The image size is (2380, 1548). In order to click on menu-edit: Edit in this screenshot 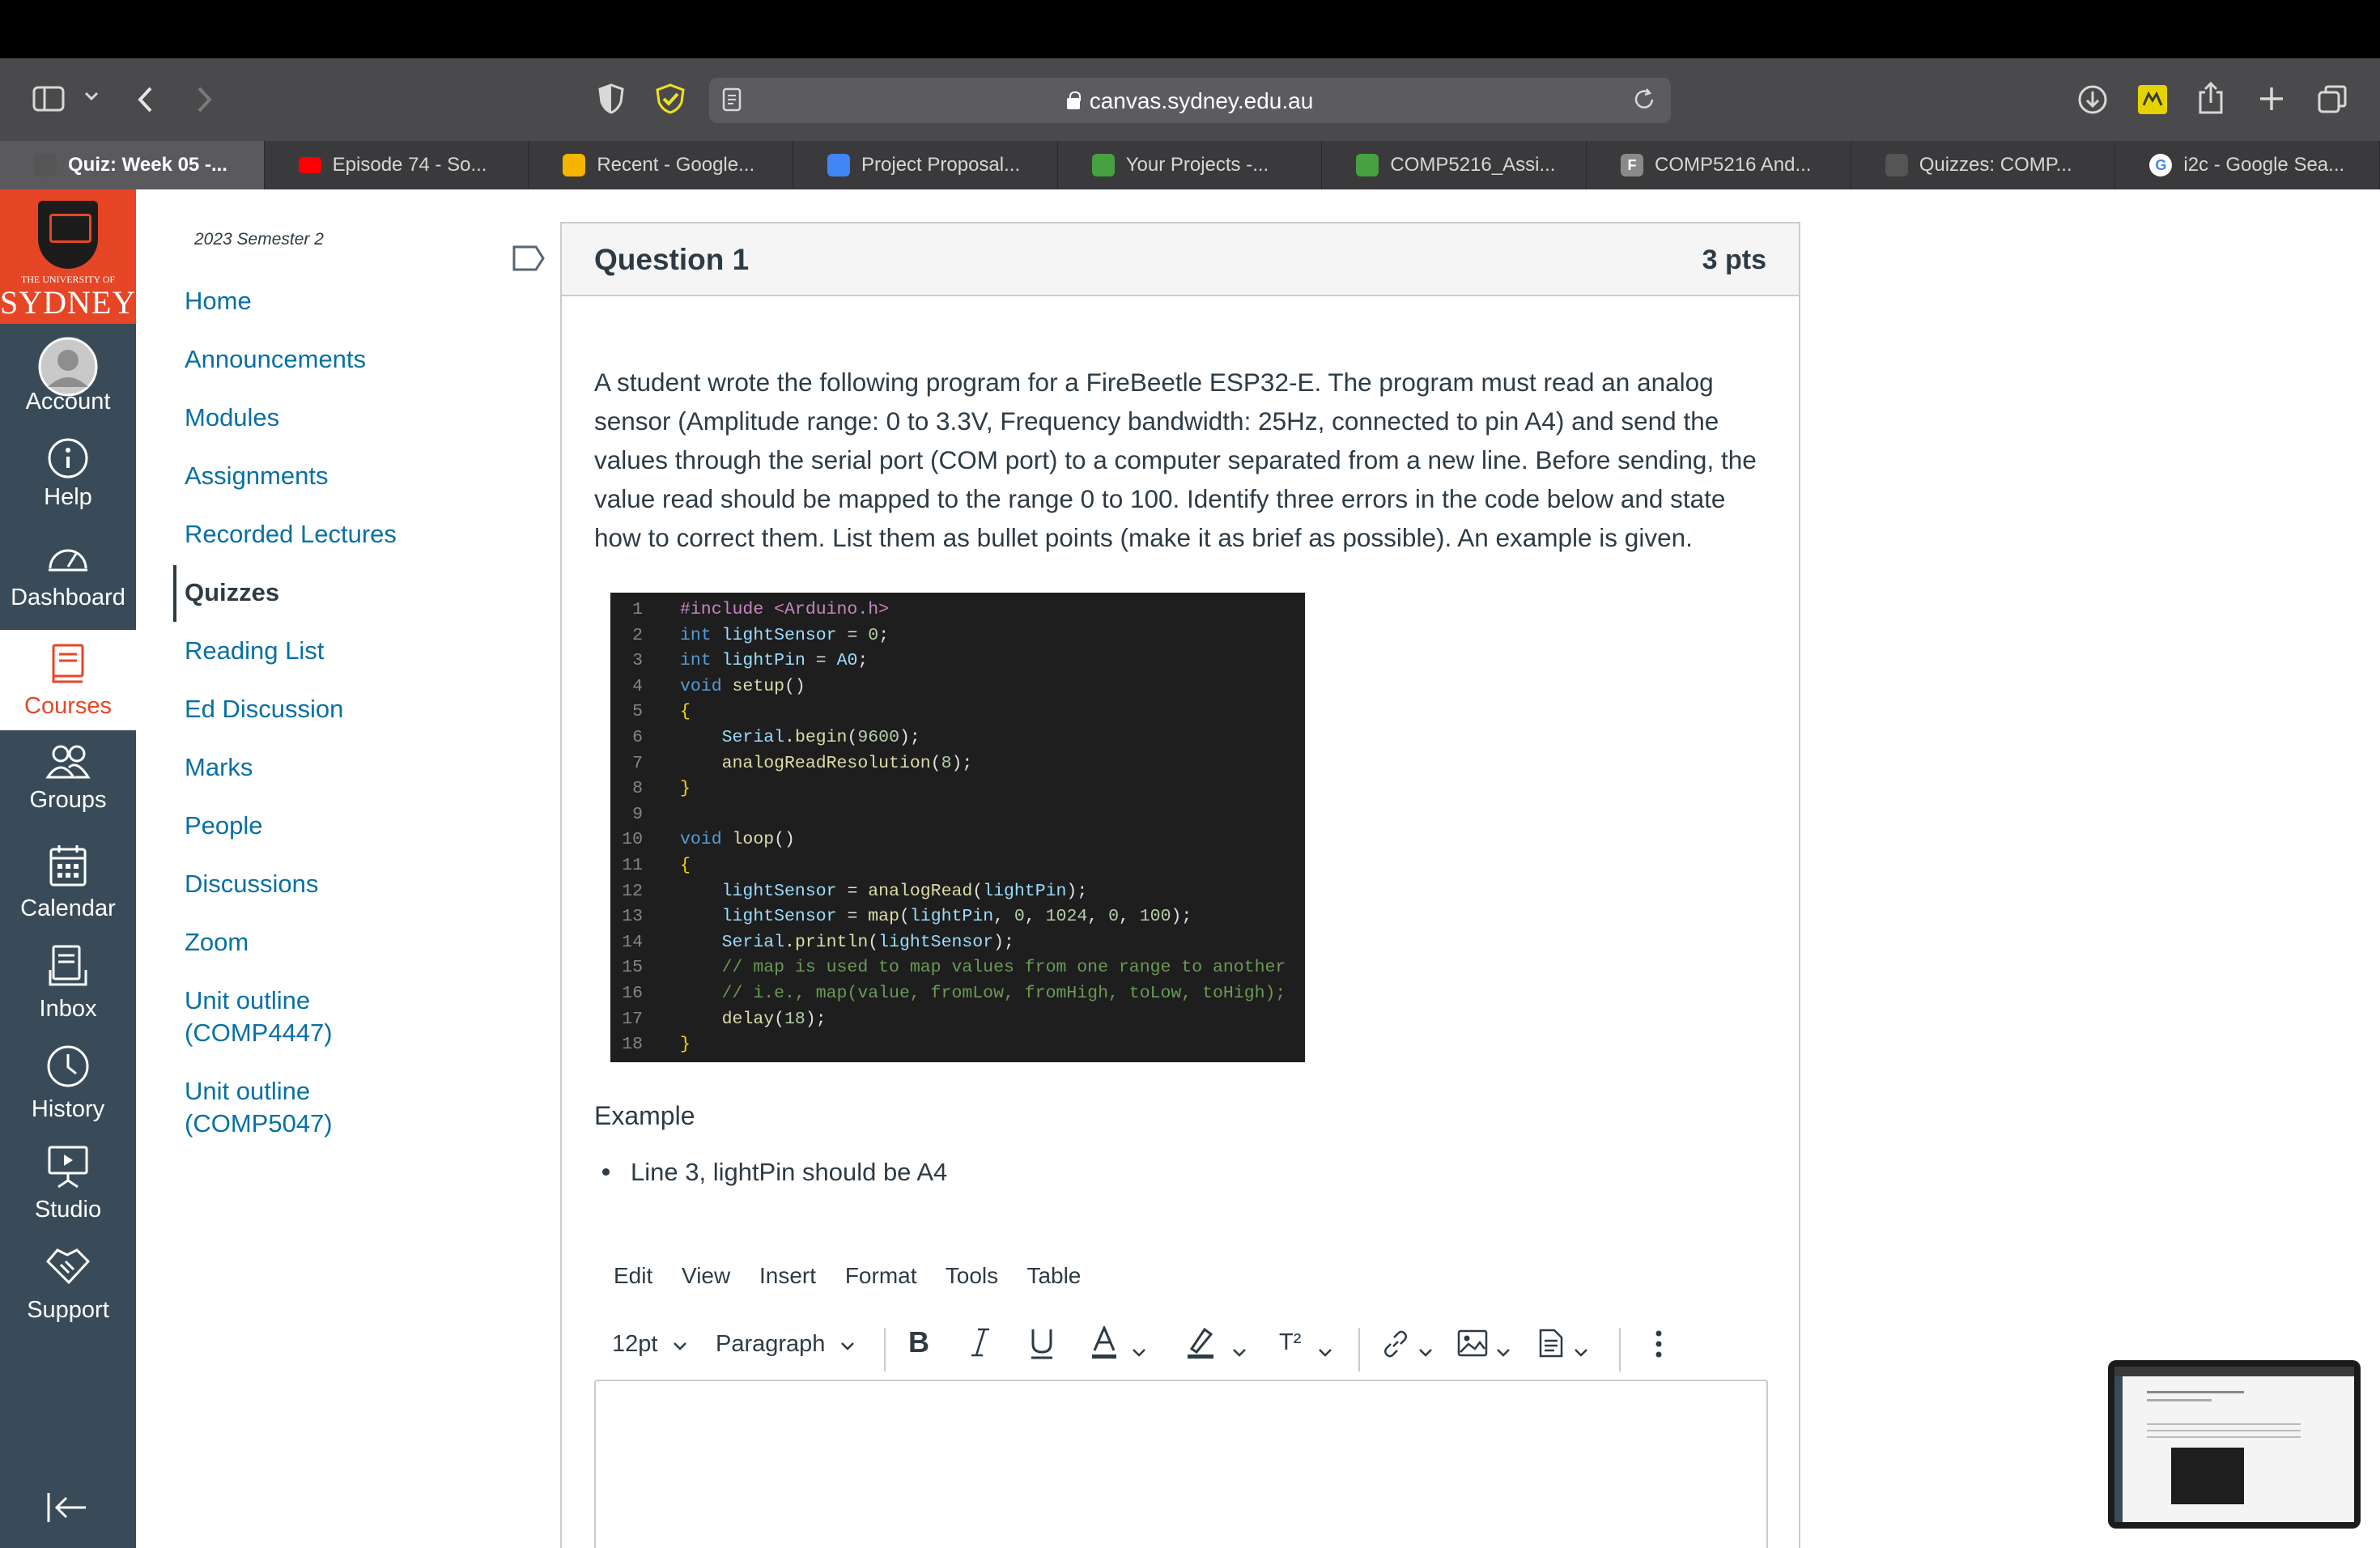, I will do `click(633, 1276)`.